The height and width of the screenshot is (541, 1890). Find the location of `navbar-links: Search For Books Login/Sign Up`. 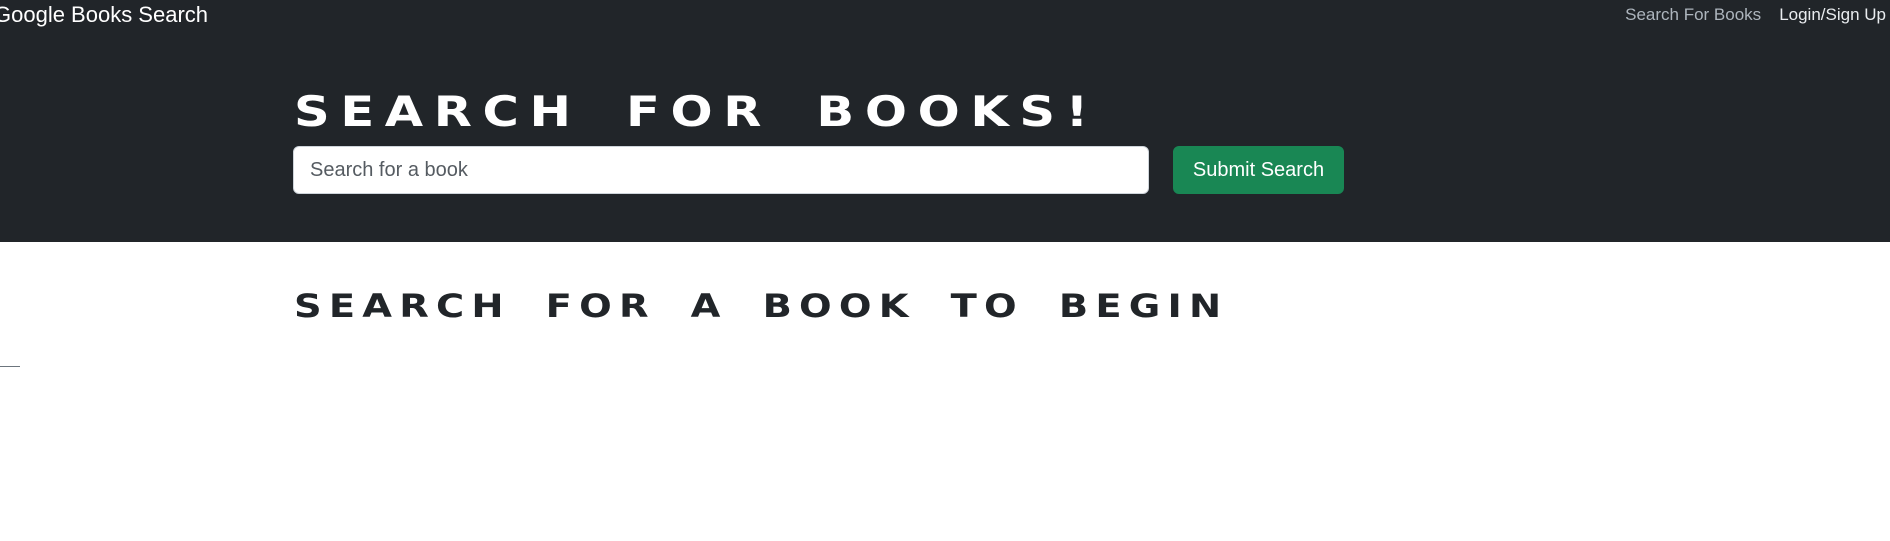

navbar-links: Search For Books Login/Sign Up is located at coordinates (1755, 15).